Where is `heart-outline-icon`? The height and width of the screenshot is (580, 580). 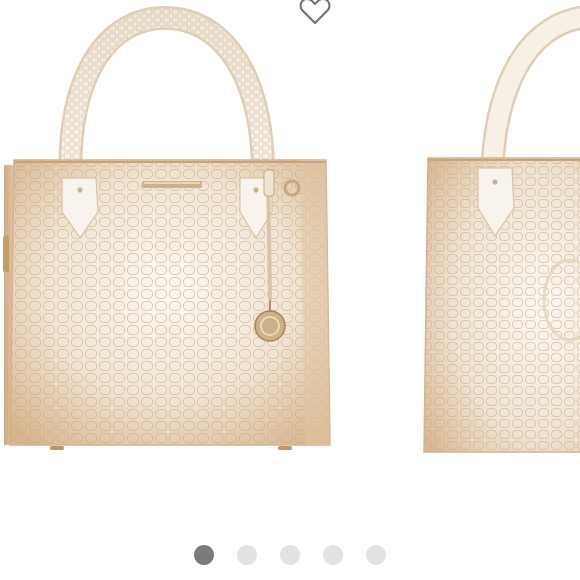 heart-outline-icon is located at coordinates (315, 12).